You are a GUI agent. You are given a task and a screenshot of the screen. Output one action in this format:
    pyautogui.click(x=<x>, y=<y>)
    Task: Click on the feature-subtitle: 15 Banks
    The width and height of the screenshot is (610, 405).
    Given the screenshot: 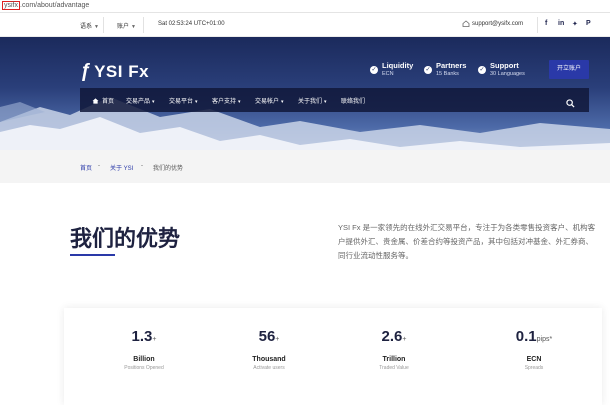 What is the action you would take?
    pyautogui.click(x=447, y=74)
    